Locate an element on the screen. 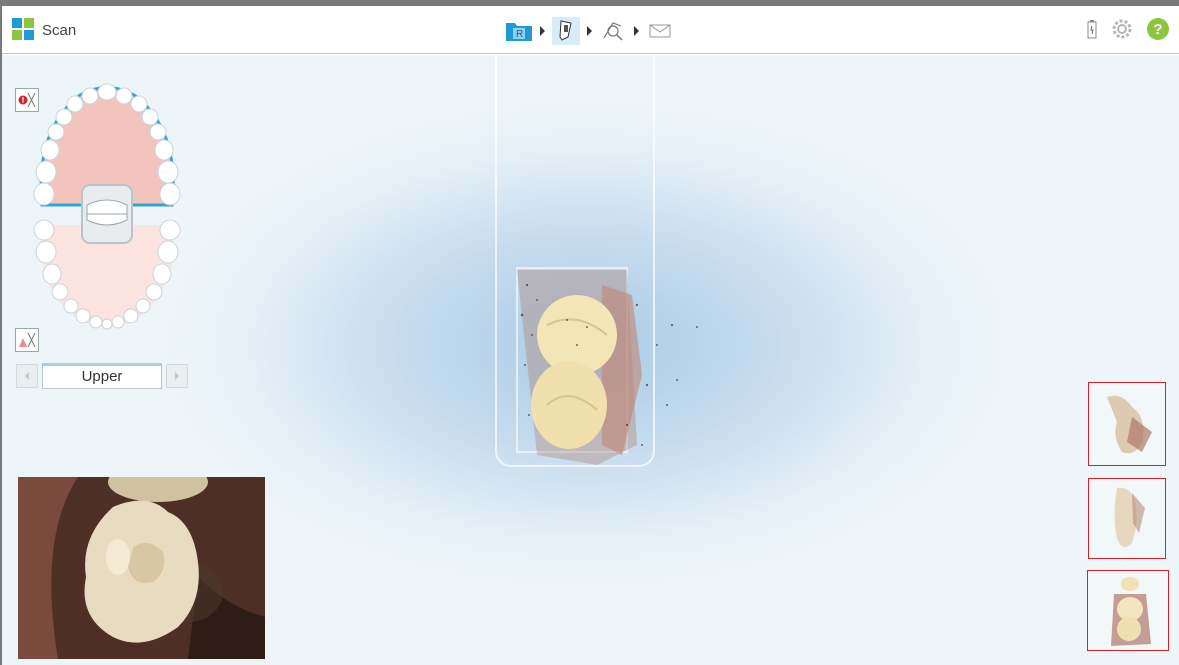  rx-label: R is located at coordinates (519, 34).